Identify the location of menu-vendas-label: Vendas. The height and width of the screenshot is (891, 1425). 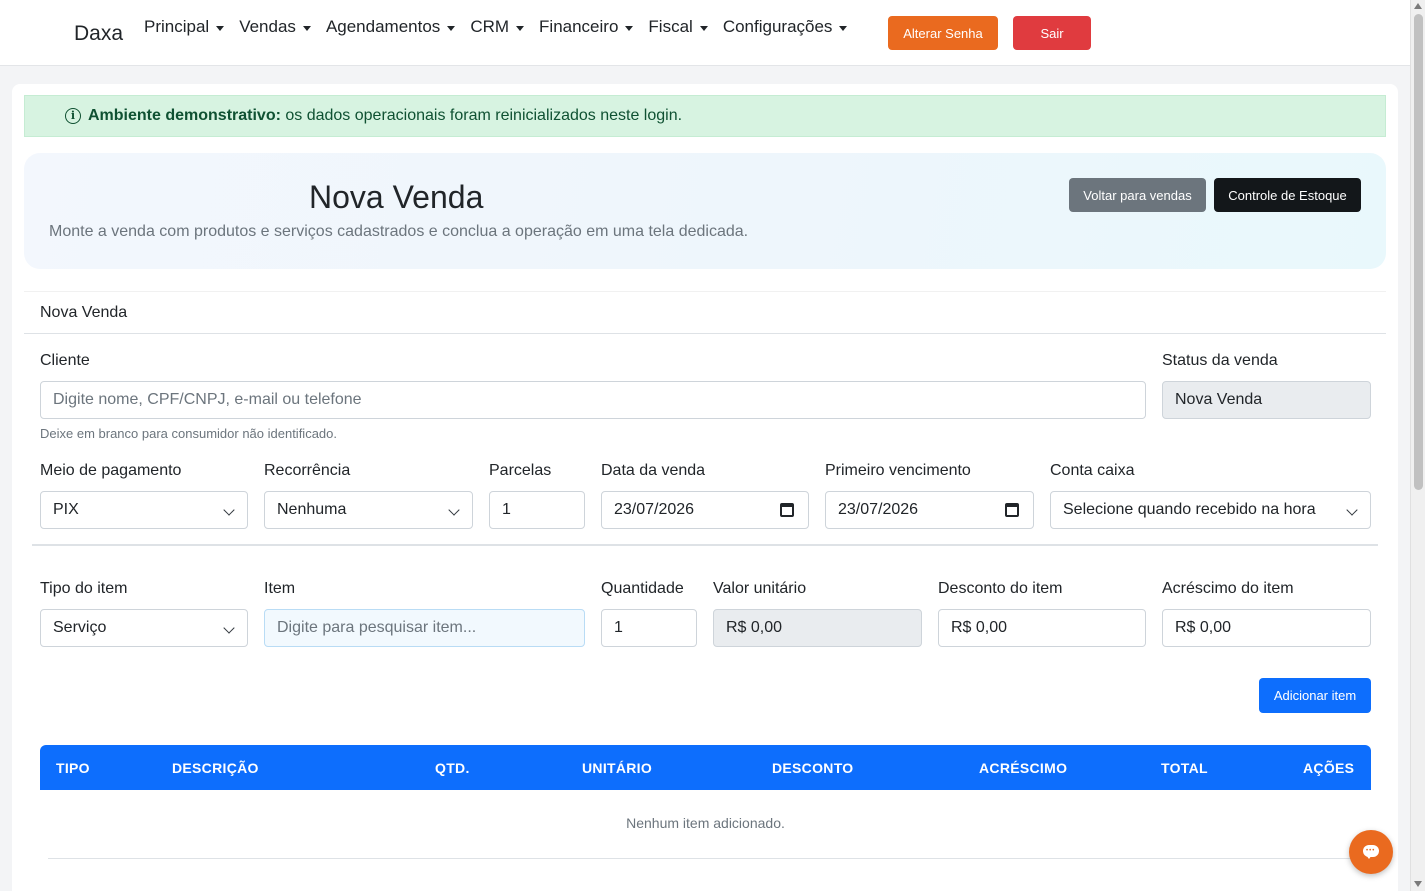
(267, 26).